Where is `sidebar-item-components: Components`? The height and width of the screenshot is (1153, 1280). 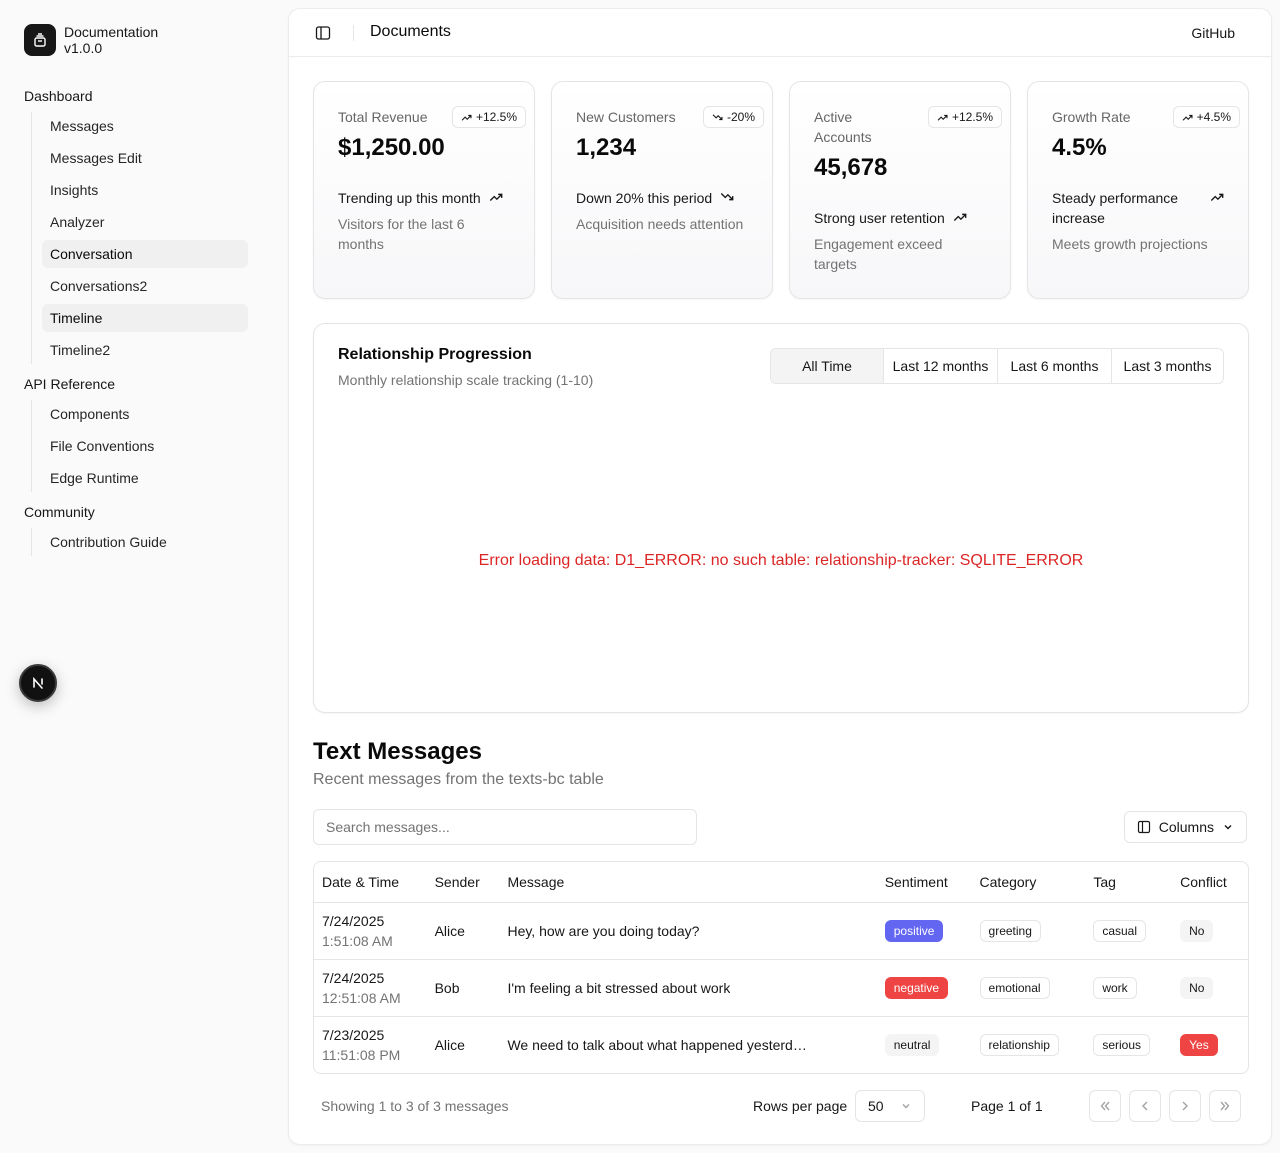 sidebar-item-components: Components is located at coordinates (145, 414).